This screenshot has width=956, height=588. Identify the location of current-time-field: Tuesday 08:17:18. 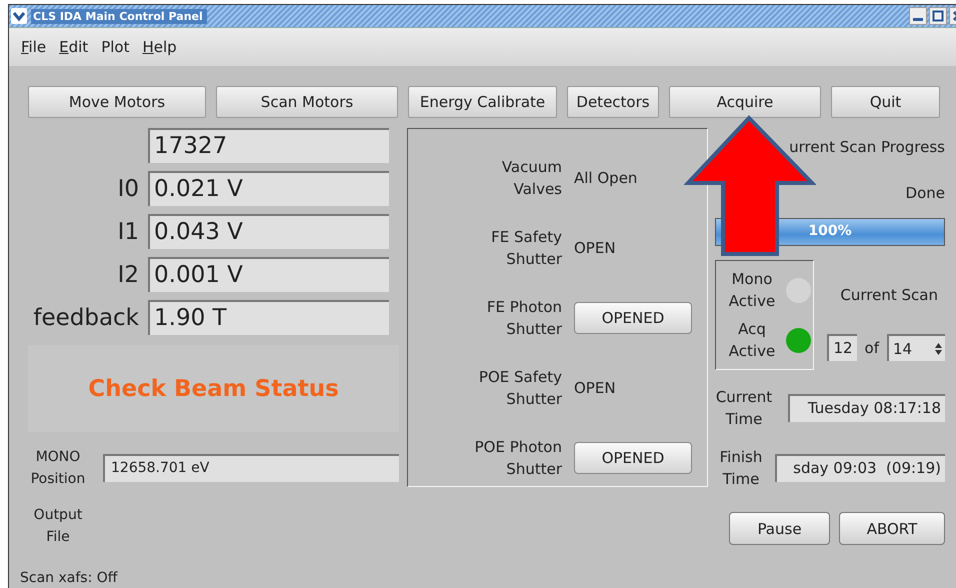
(866, 408).